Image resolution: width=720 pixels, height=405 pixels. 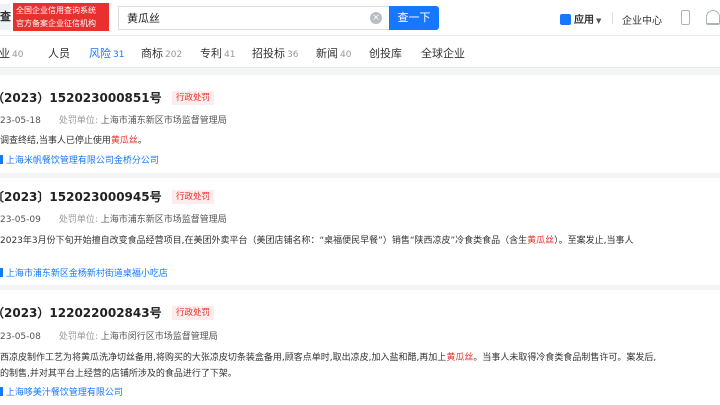 I want to click on tab-label: 企业, so click(x=5, y=53).